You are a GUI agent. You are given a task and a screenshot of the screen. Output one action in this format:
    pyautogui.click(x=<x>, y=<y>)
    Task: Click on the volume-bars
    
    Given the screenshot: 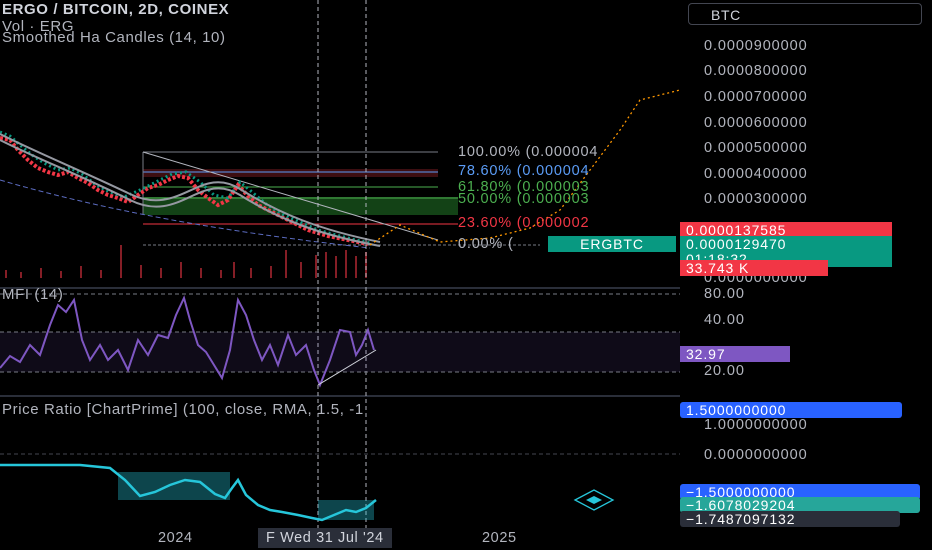 What is the action you would take?
    pyautogui.click(x=186, y=261)
    